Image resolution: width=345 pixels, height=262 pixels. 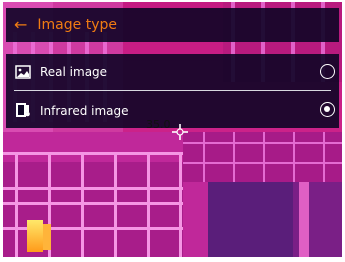 I want to click on image-icon, so click(x=23, y=72).